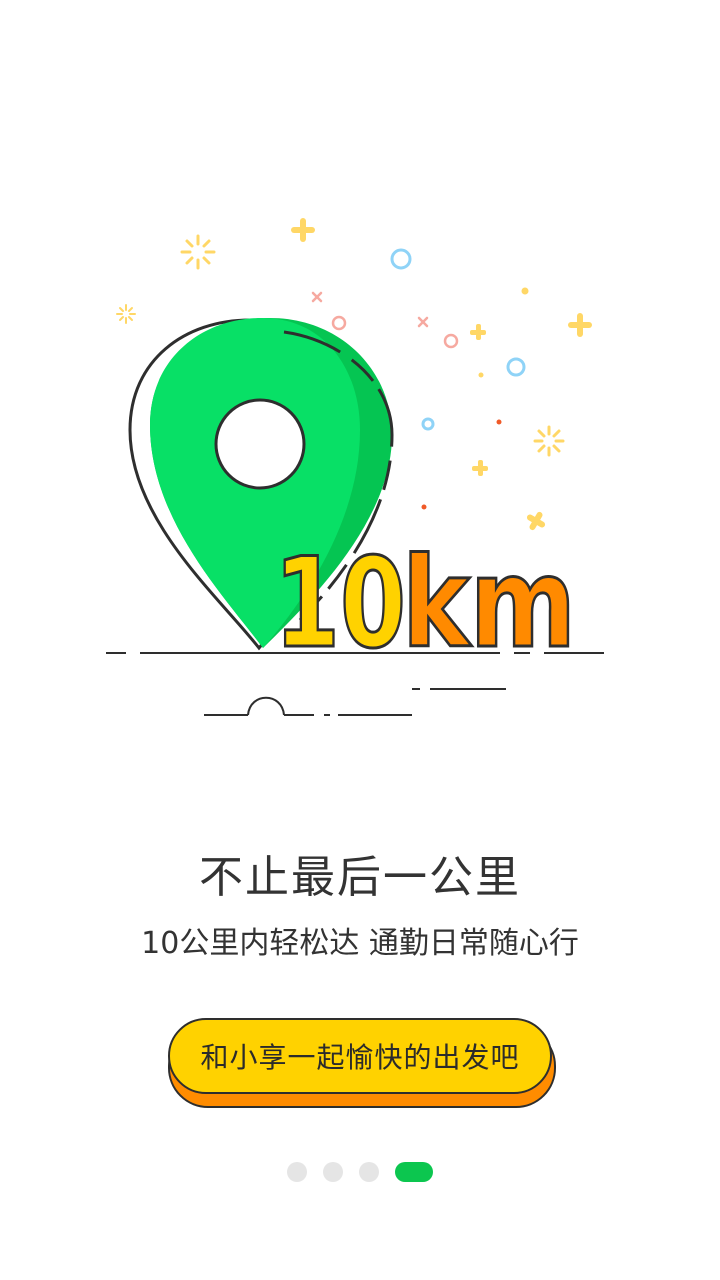 The height and width of the screenshot is (1280, 720). I want to click on page-indicator, so click(360, 1172).